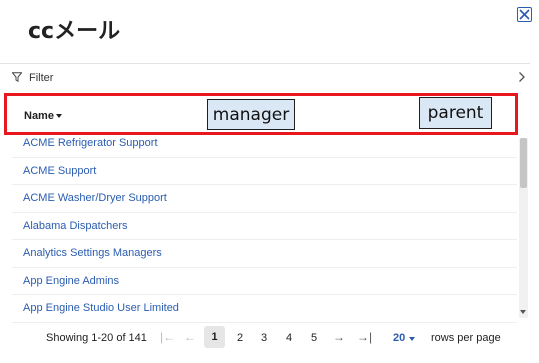 The height and width of the screenshot is (363, 539). I want to click on next-page-icon: →, so click(339, 337).